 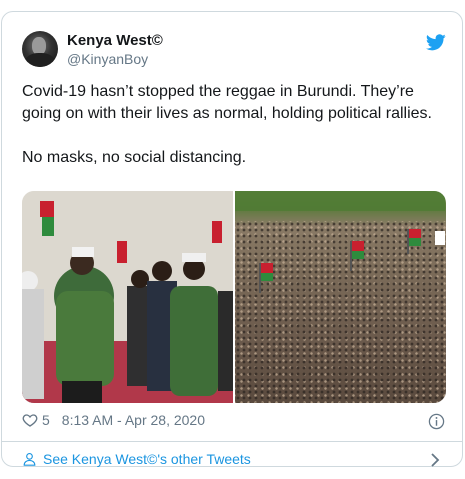 I want to click on tweet-text-line2: No masks, no social distancing., so click(x=134, y=157).